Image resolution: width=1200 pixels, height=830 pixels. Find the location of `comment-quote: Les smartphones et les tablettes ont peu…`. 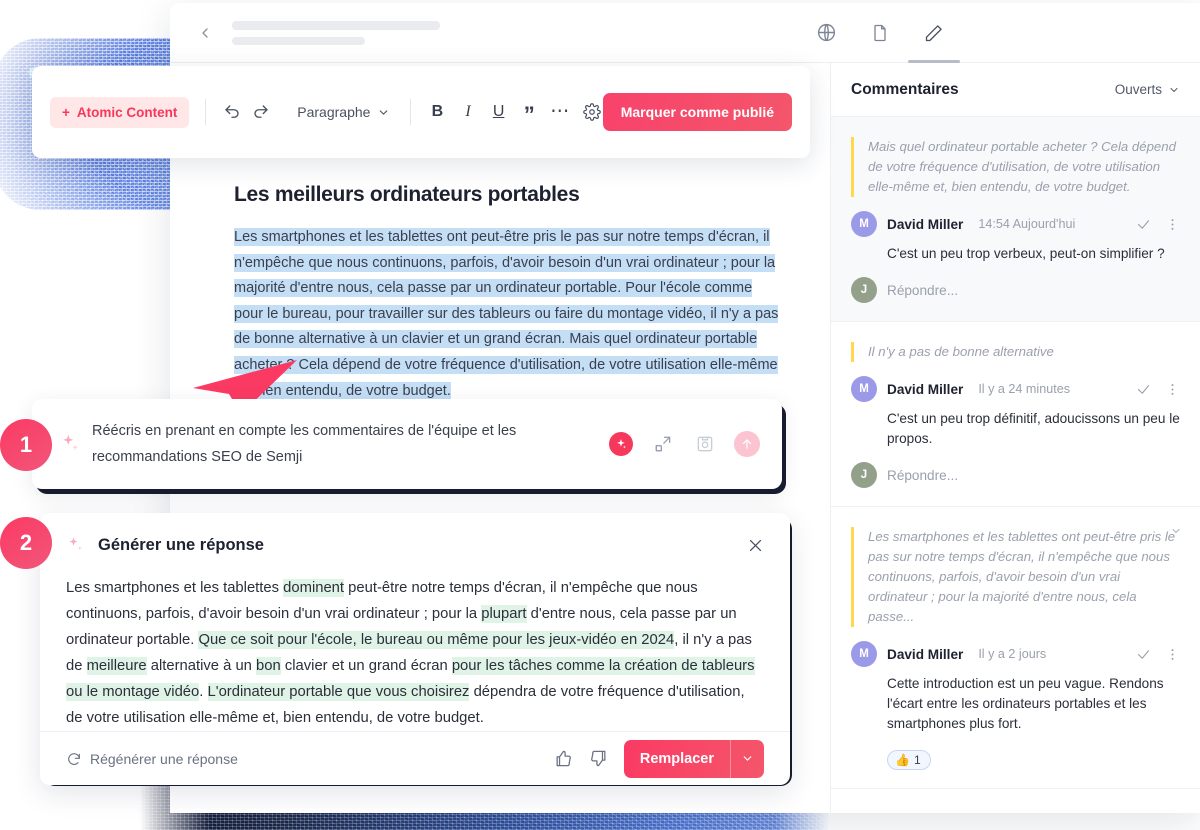

comment-quote: Les smartphones et les tablettes ont peu… is located at coordinates (1015, 577).